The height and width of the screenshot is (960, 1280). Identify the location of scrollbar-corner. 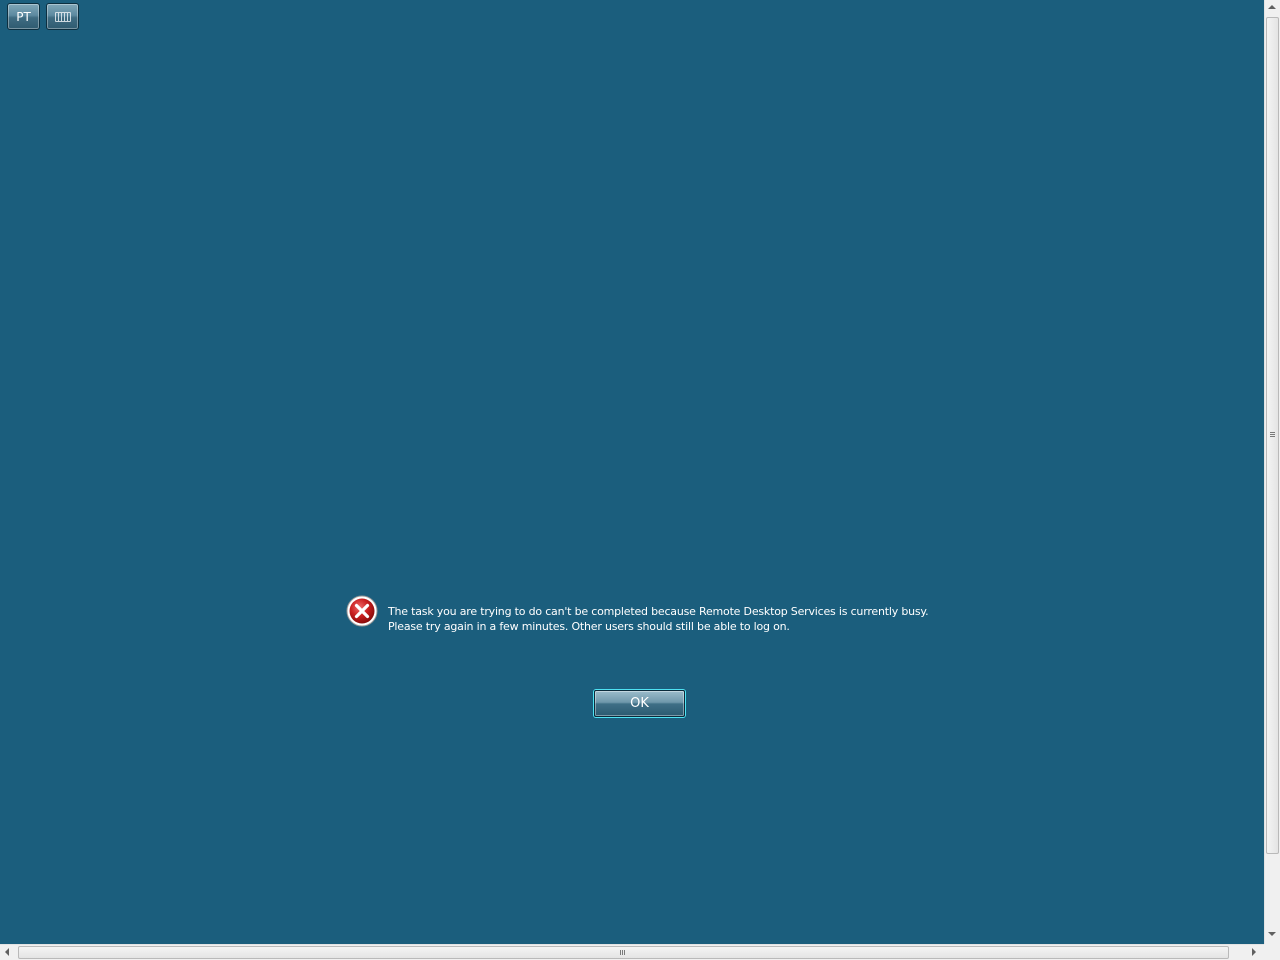
(1272, 952).